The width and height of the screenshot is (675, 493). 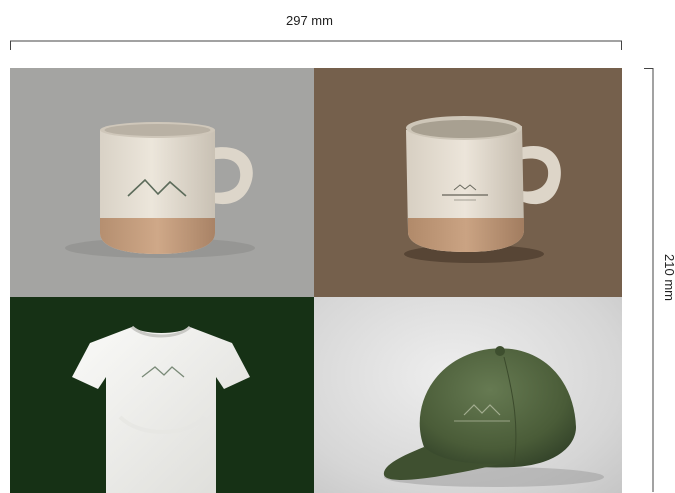 What do you see at coordinates (649, 280) in the screenshot?
I see `height-dimension-line` at bounding box center [649, 280].